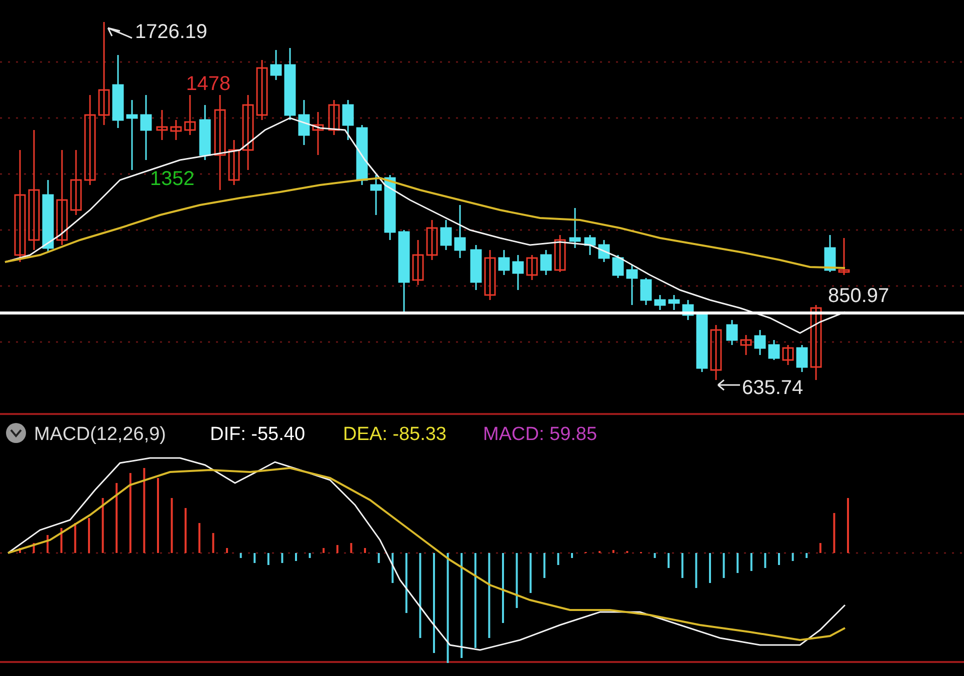 The image size is (964, 676). Describe the element at coordinates (540, 434) in the screenshot. I see `macd-value: MACD: 59.85` at that location.